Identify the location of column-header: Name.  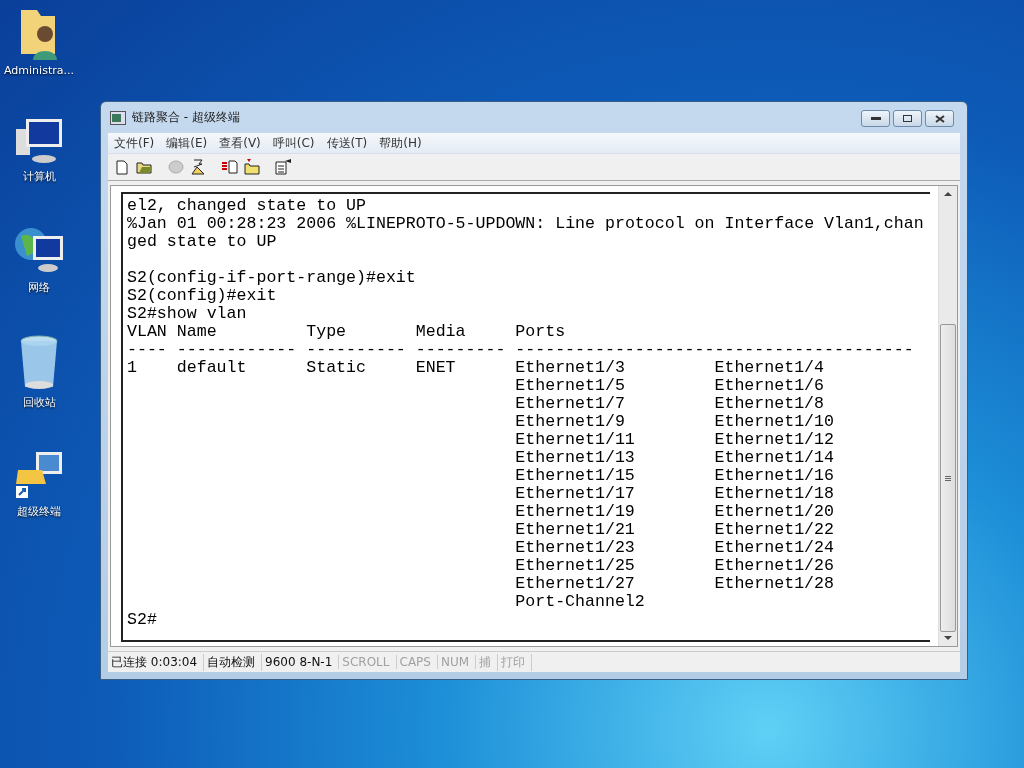
(197, 332).